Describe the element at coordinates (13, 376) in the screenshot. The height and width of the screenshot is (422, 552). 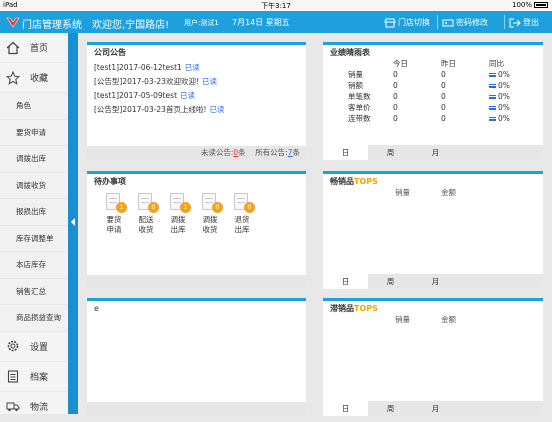
I see `clipboard-icon` at that location.